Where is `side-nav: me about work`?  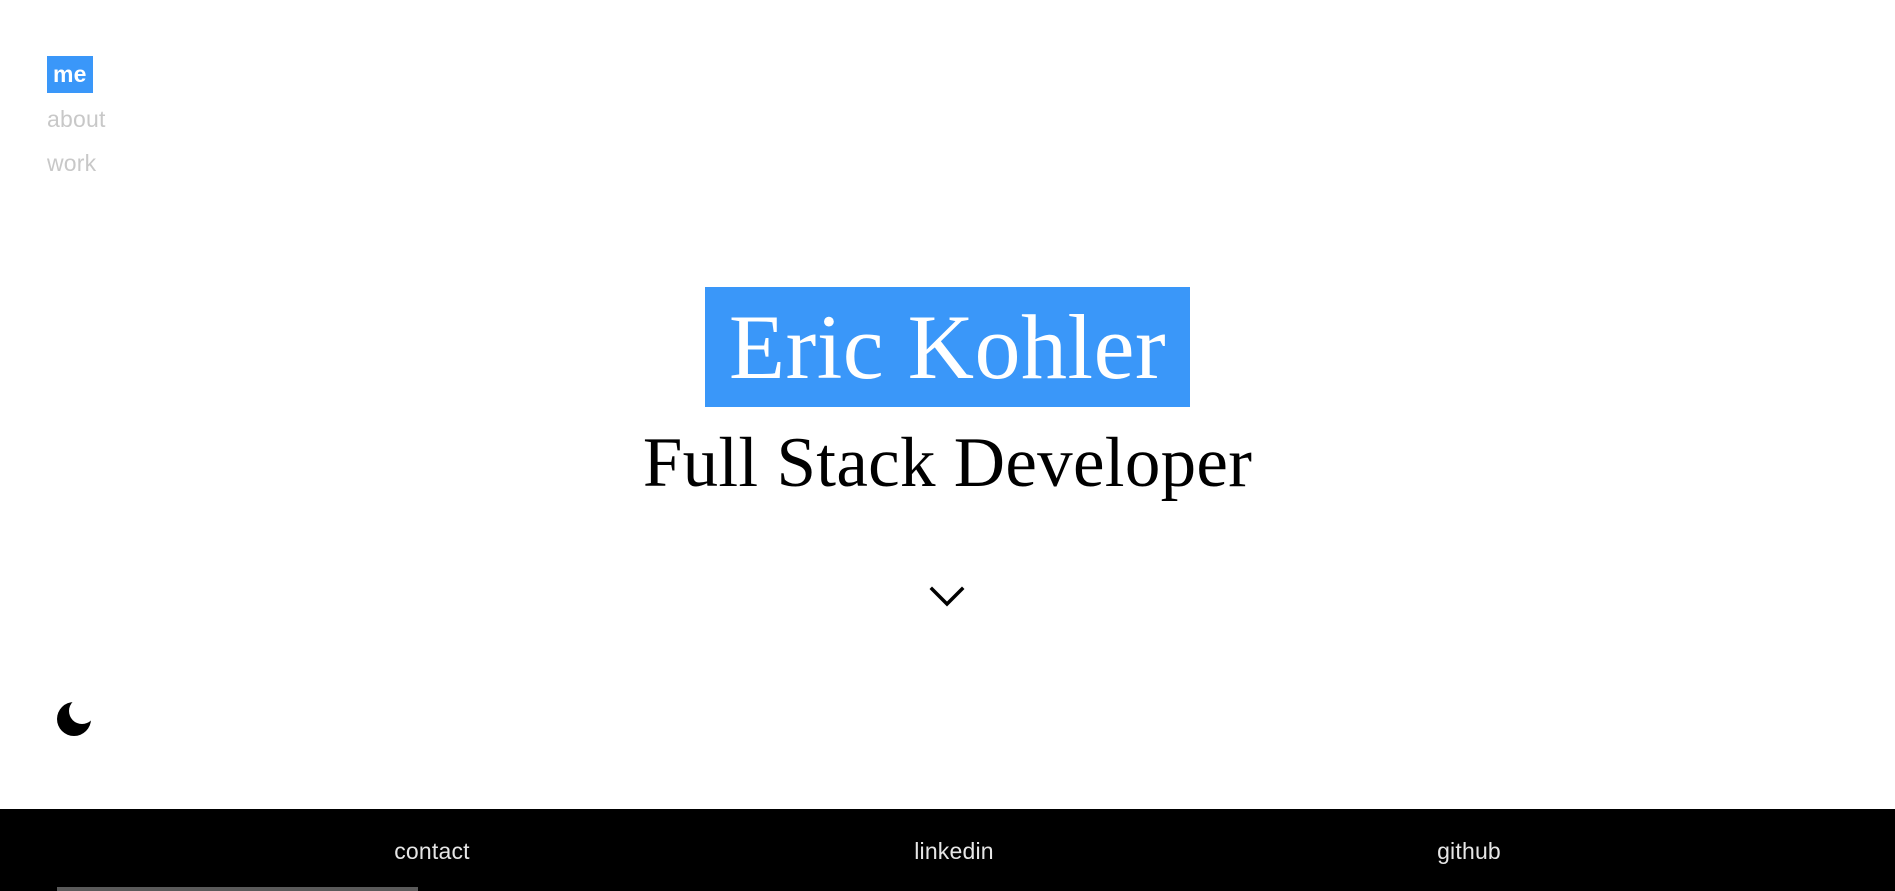 side-nav: me about work is located at coordinates (76, 122).